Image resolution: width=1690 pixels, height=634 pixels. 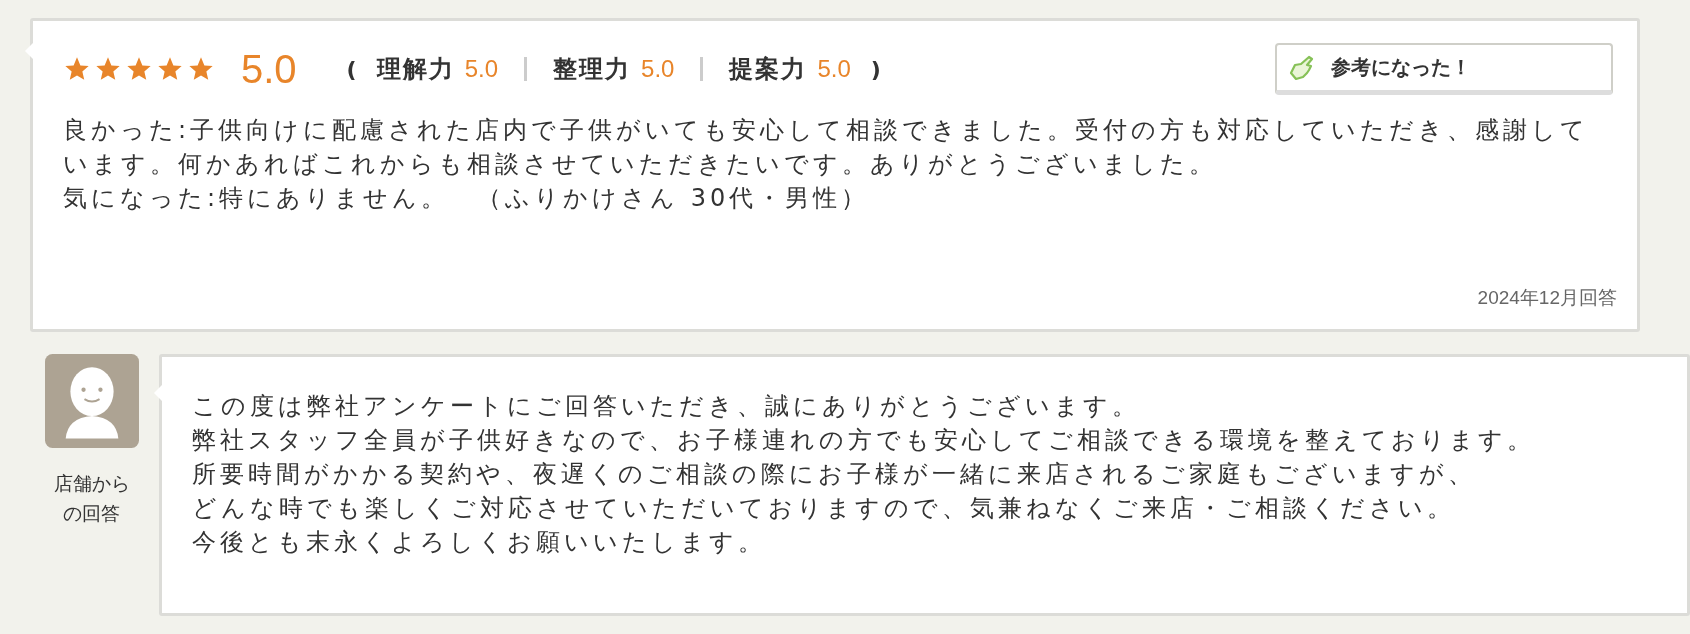 I want to click on reply-text: 今後とも末永くよろしくお願いいたします。, so click(x=480, y=542).